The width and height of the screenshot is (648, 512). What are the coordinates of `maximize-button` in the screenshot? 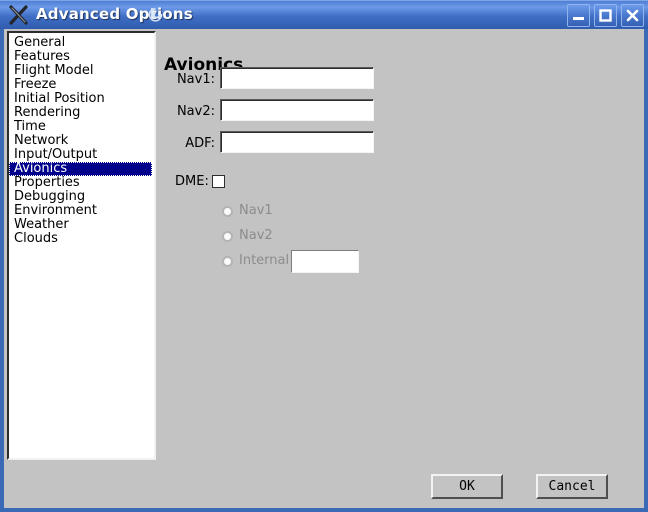 It's located at (605, 15).